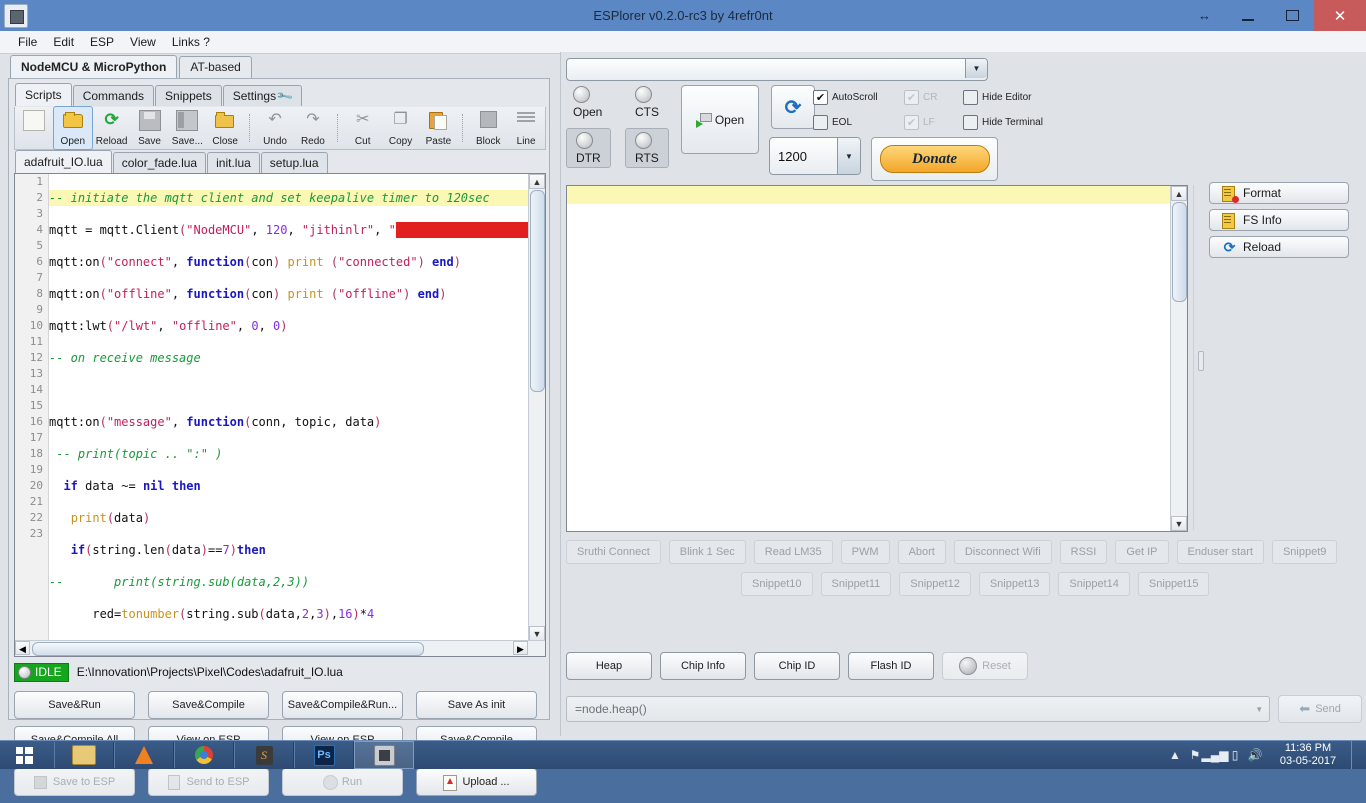 The width and height of the screenshot is (1366, 803). Describe the element at coordinates (225, 128) in the screenshot. I see `close-file-button: Close` at that location.